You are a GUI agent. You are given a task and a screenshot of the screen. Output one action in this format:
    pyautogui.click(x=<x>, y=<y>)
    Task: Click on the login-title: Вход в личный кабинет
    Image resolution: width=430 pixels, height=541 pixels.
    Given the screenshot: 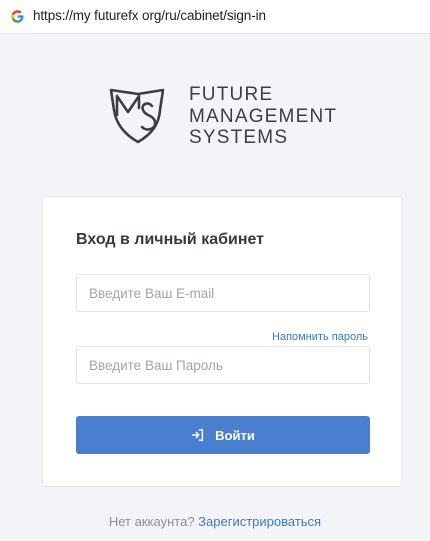 What is the action you would take?
    pyautogui.click(x=170, y=239)
    